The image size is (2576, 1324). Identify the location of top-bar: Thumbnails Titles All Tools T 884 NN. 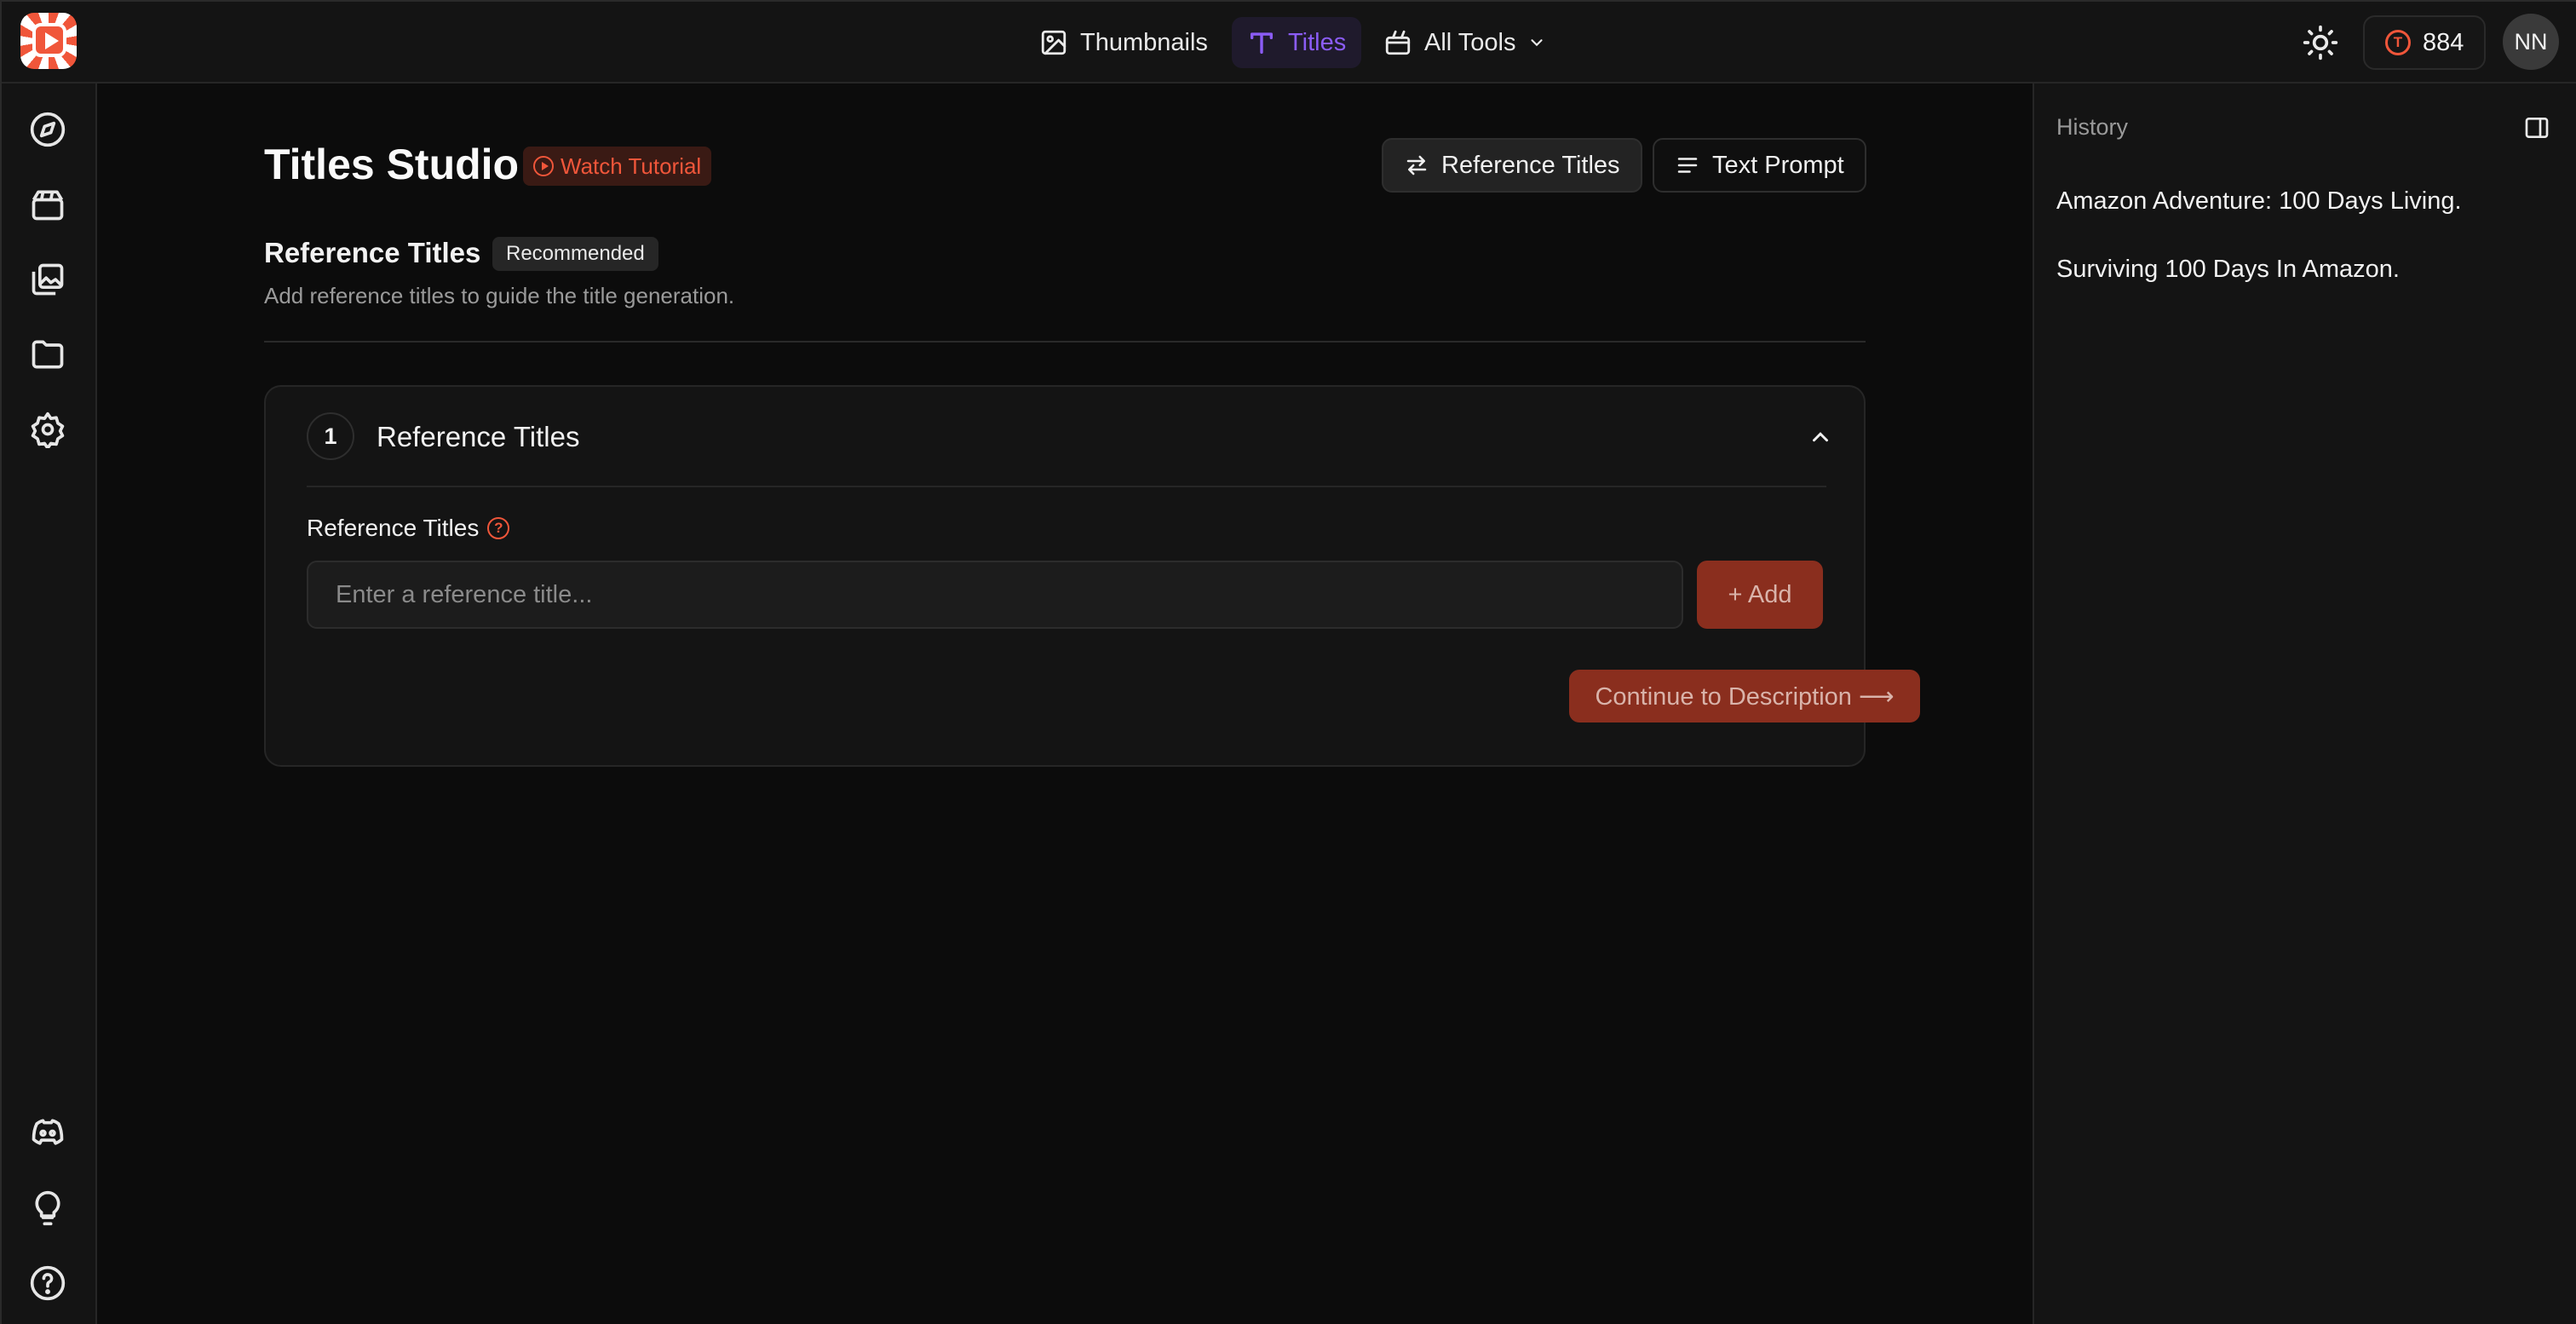
(1289, 43).